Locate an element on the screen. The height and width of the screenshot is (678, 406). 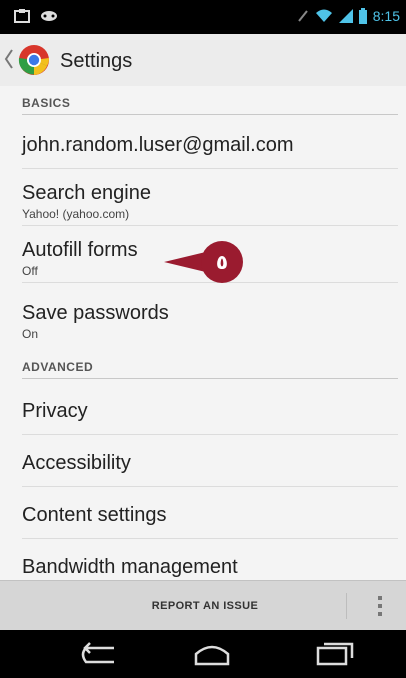
notification-icon is located at coordinates (22, 16).